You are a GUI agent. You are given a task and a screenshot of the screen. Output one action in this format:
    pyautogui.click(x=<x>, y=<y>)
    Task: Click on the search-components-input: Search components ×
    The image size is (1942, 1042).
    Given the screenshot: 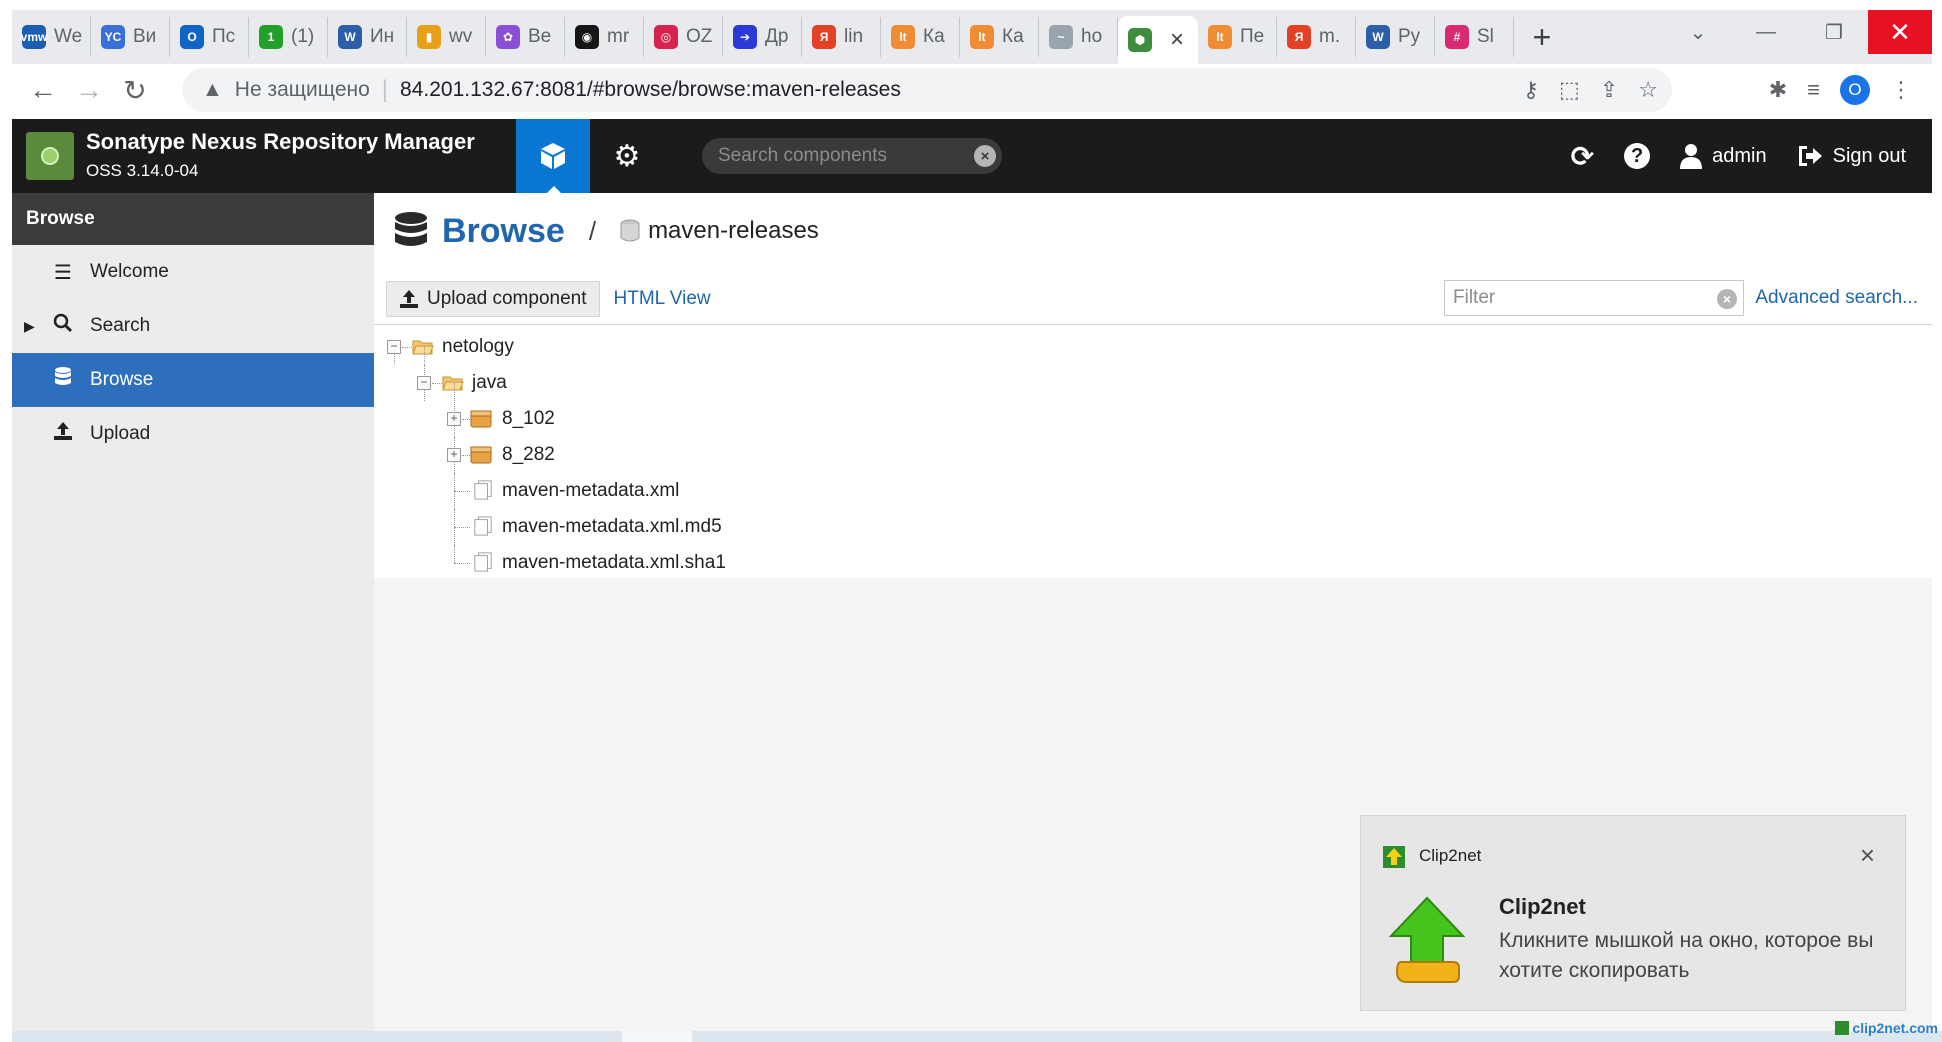 What is the action you would take?
    pyautogui.click(x=852, y=156)
    